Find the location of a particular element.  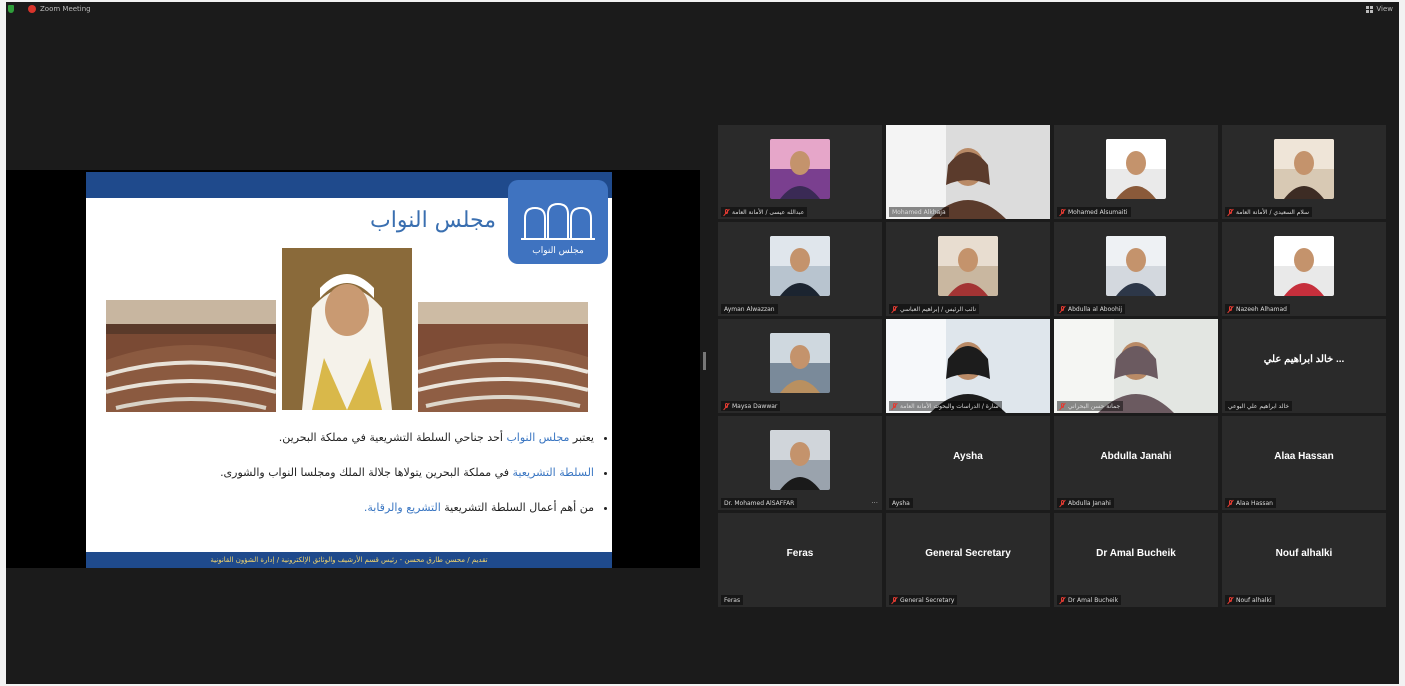

participant-tile: Mohamed Alsumaiti is located at coordinates (1136, 172).